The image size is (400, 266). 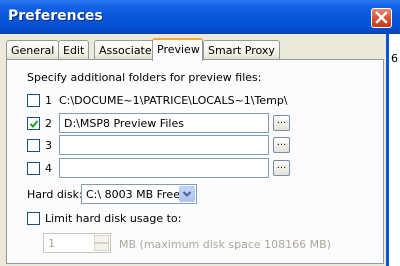 I want to click on folder-2-checkbox, so click(x=33, y=123).